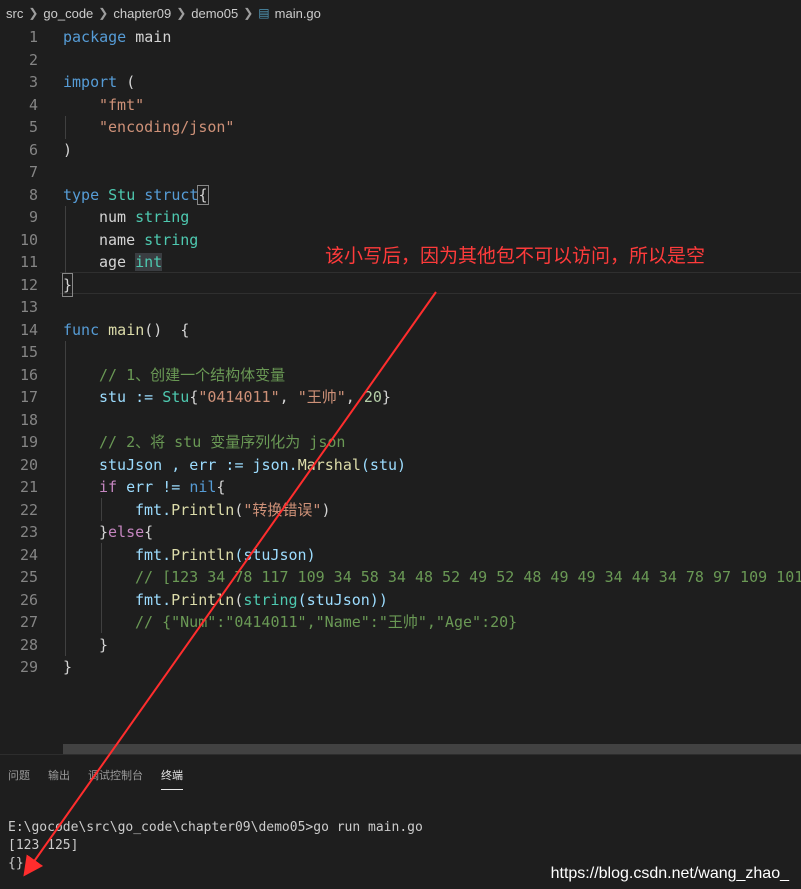  What do you see at coordinates (400, 150) in the screenshot?
I see `code-line: 6)` at bounding box center [400, 150].